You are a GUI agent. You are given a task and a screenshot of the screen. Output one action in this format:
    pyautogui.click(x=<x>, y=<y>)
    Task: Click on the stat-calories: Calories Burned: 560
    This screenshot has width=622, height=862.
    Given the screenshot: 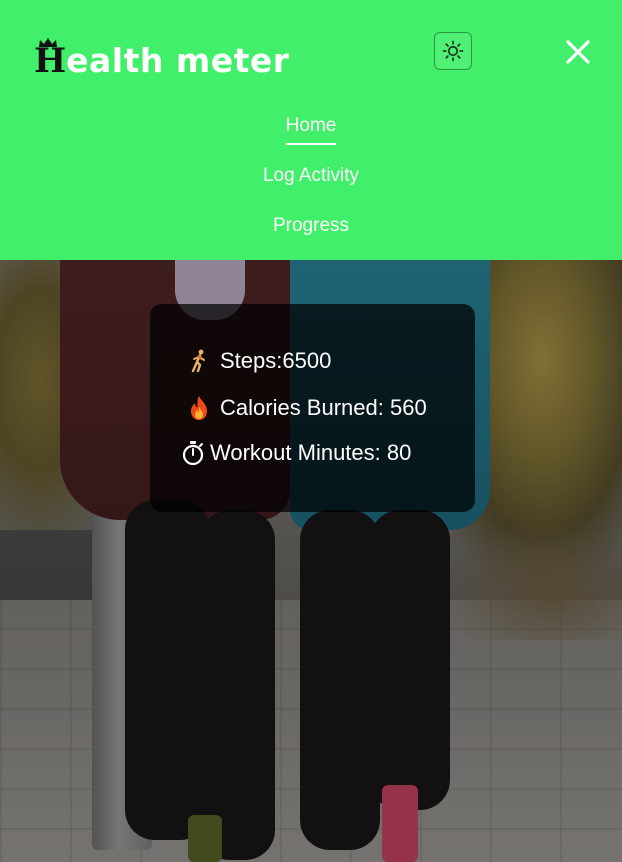 What is the action you would take?
    pyautogui.click(x=306, y=408)
    